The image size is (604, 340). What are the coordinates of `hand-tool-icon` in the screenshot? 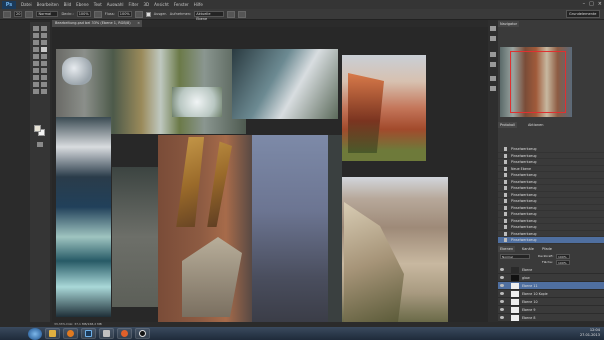 It's located at (36, 91).